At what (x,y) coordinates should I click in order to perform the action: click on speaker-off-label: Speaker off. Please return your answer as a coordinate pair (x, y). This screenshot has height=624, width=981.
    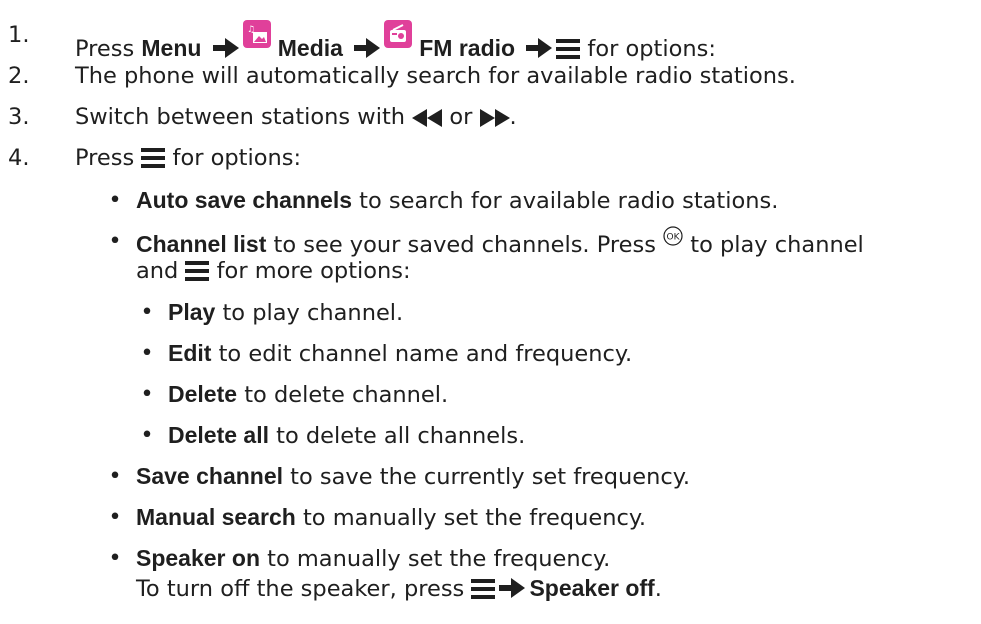
    Looking at the image, I should click on (592, 588).